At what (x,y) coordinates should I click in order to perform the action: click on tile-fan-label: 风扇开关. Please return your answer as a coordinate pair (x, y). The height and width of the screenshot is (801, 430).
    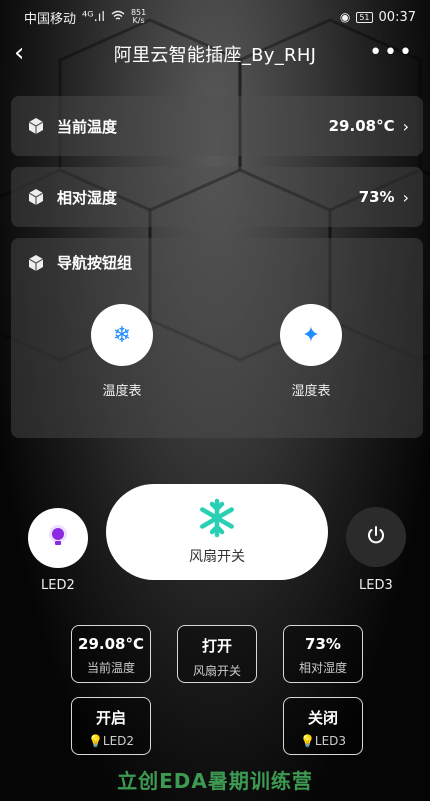
    Looking at the image, I should click on (216, 671).